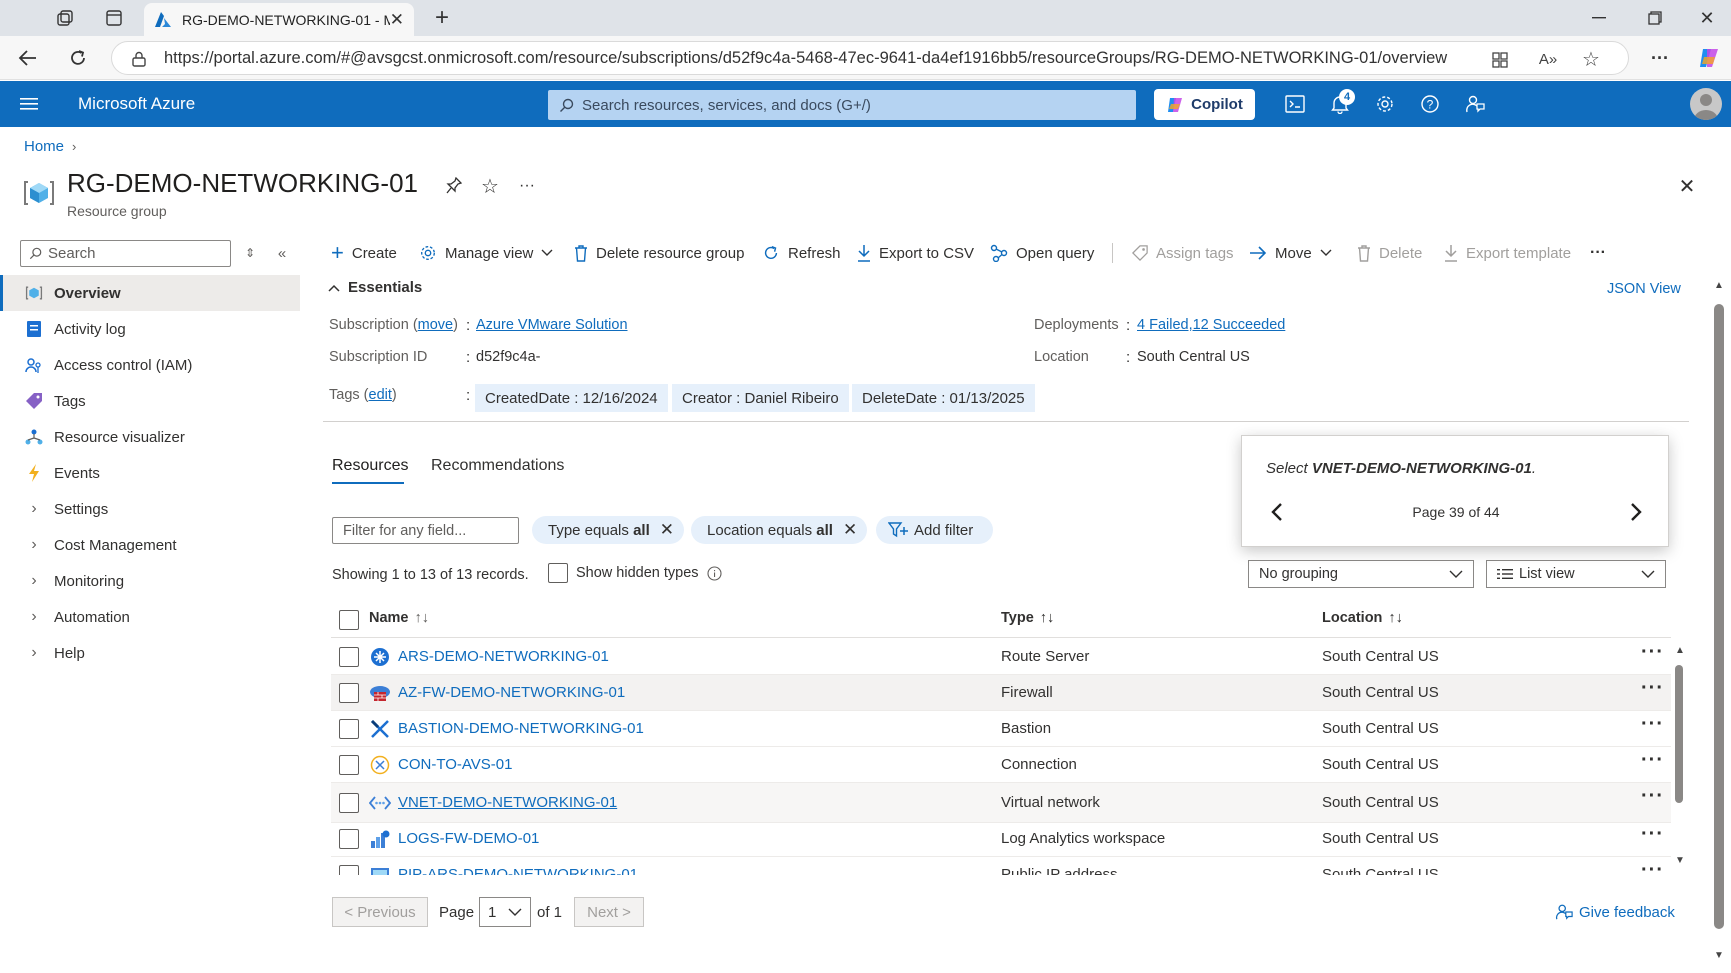 The width and height of the screenshot is (1731, 973). I want to click on view-dropdown: List view, so click(1576, 574).